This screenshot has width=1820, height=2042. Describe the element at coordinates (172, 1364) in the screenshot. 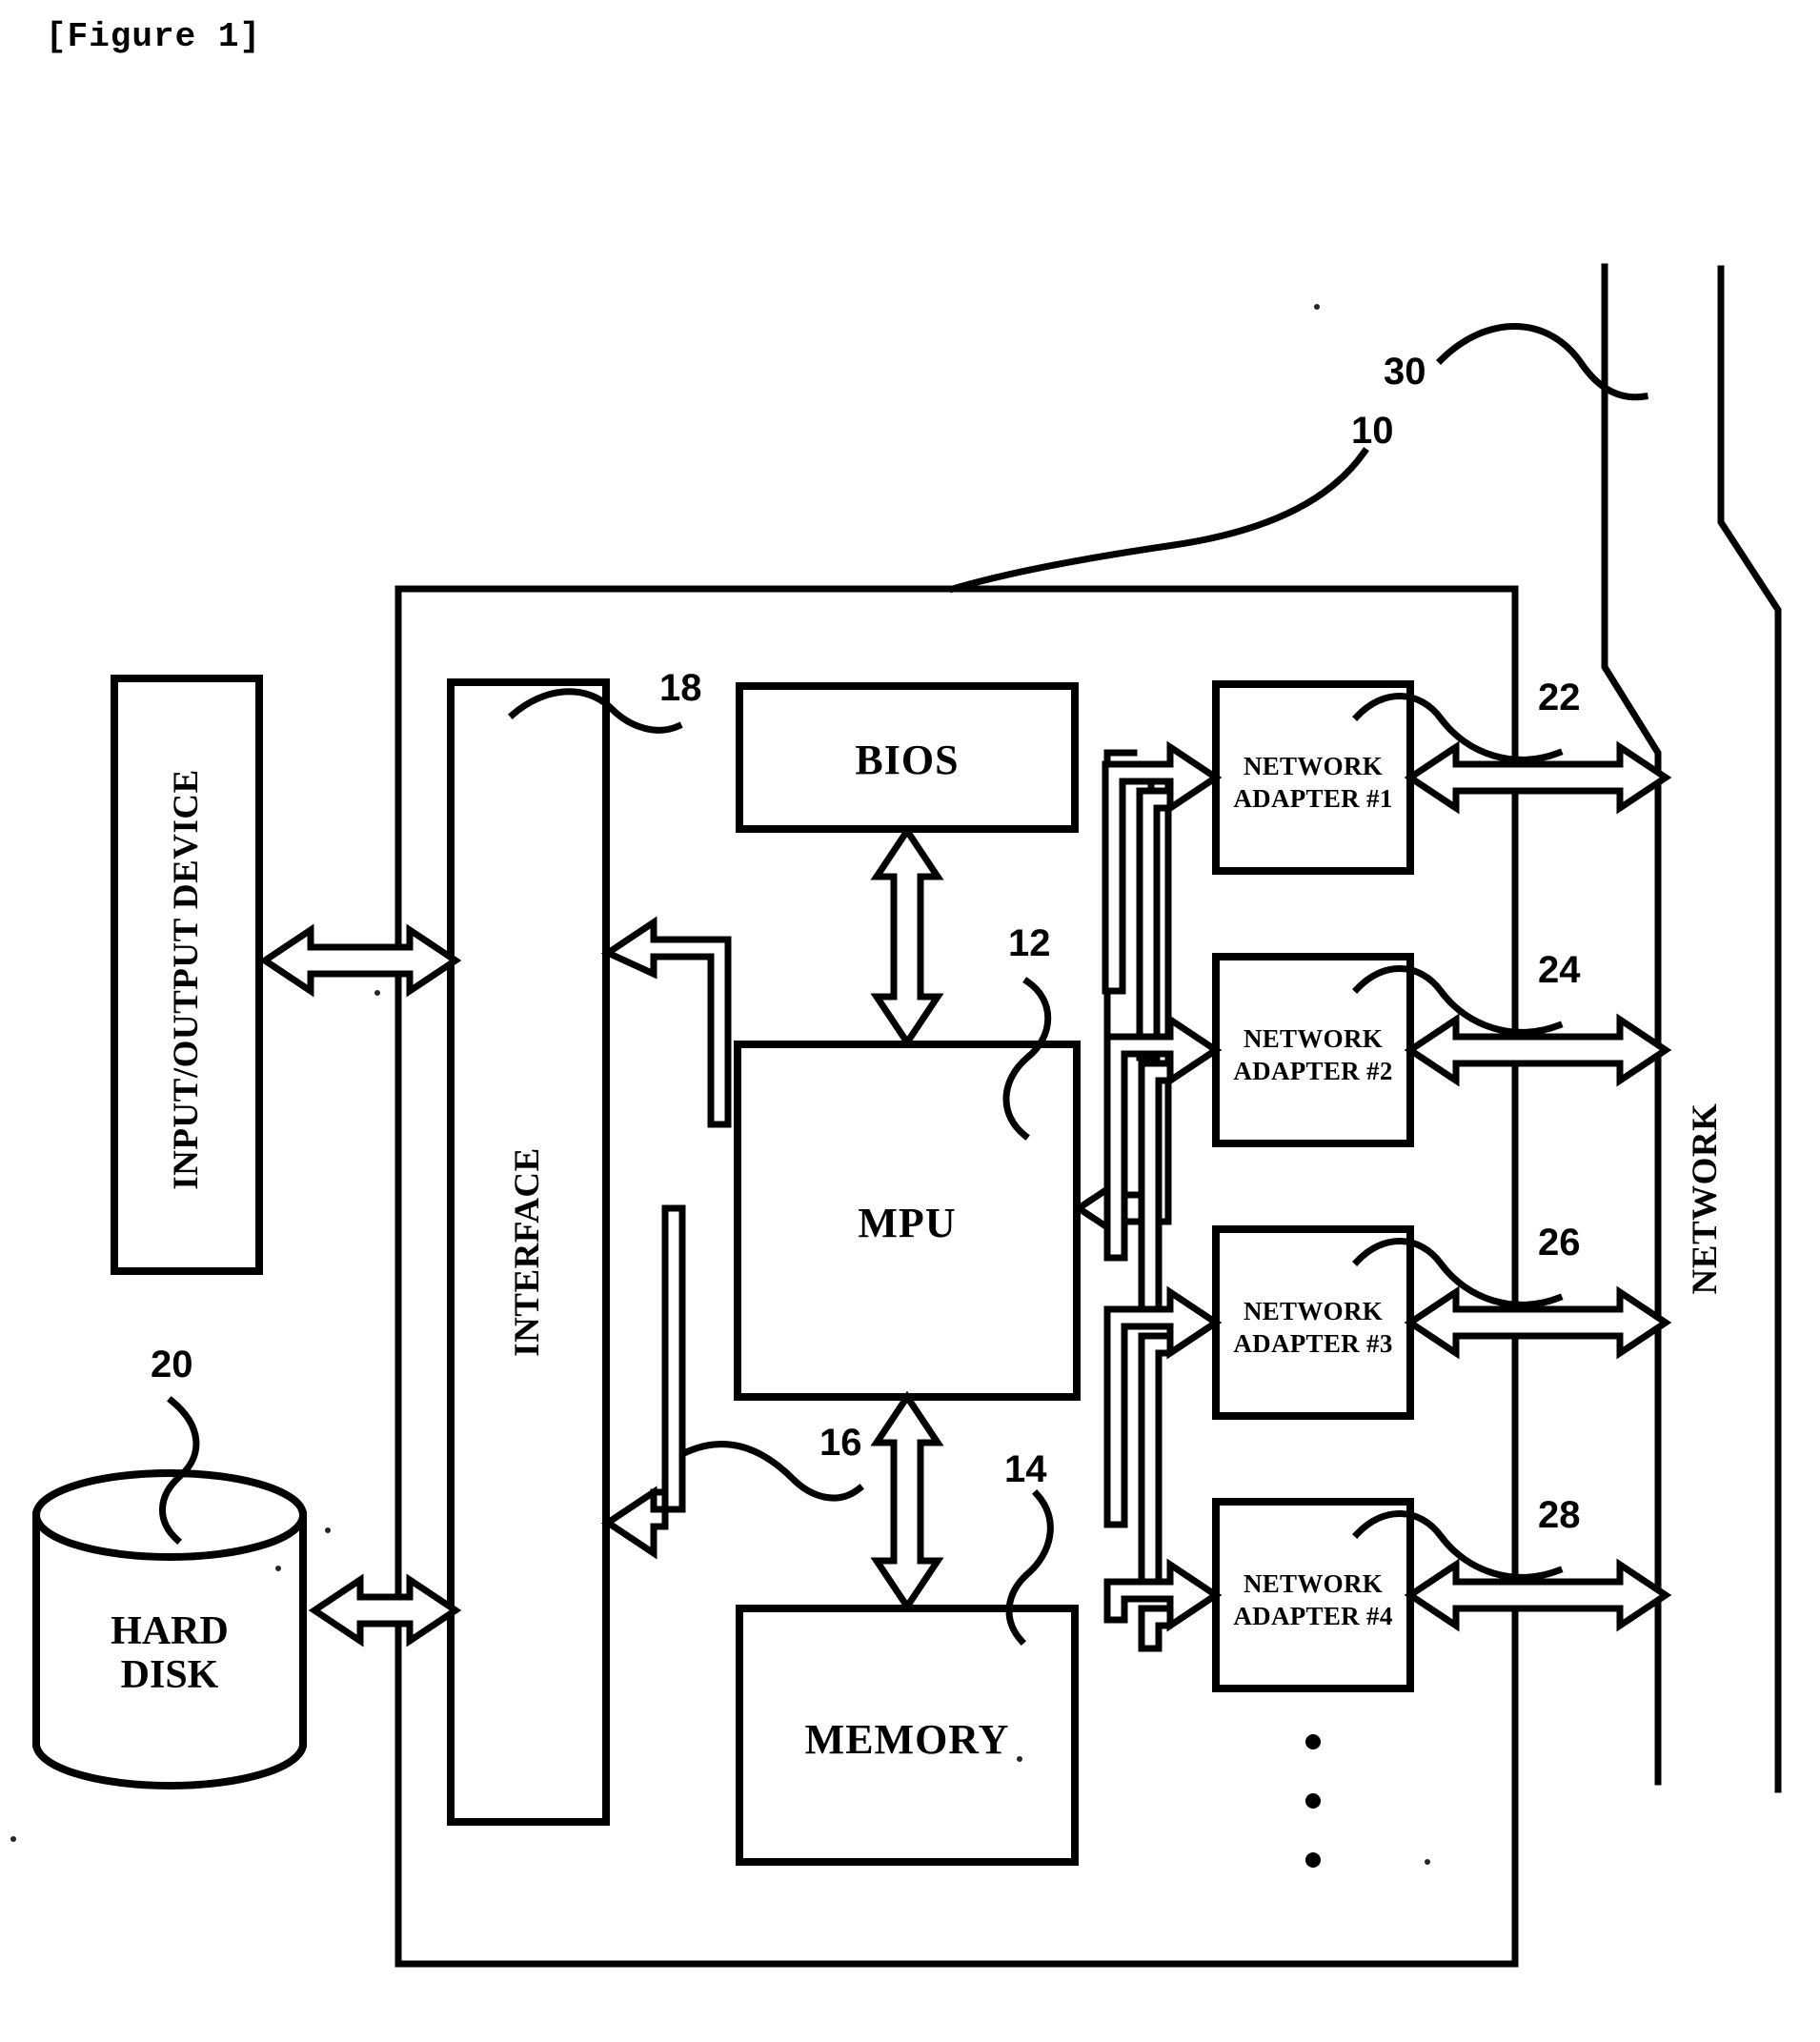

I see `ref-numeral-20: 20` at that location.